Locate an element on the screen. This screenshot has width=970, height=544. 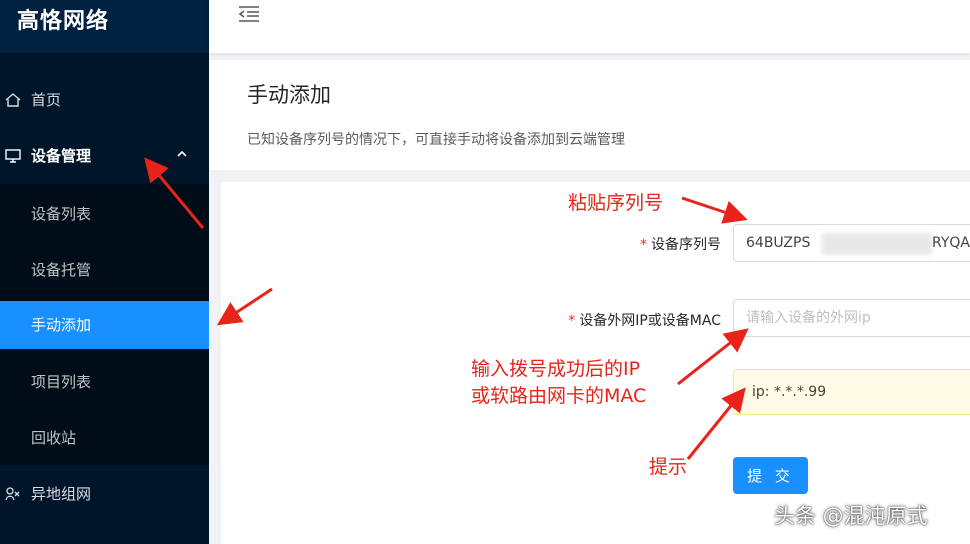
sidebar-item-manual-add: 手动添加 is located at coordinates (104, 325).